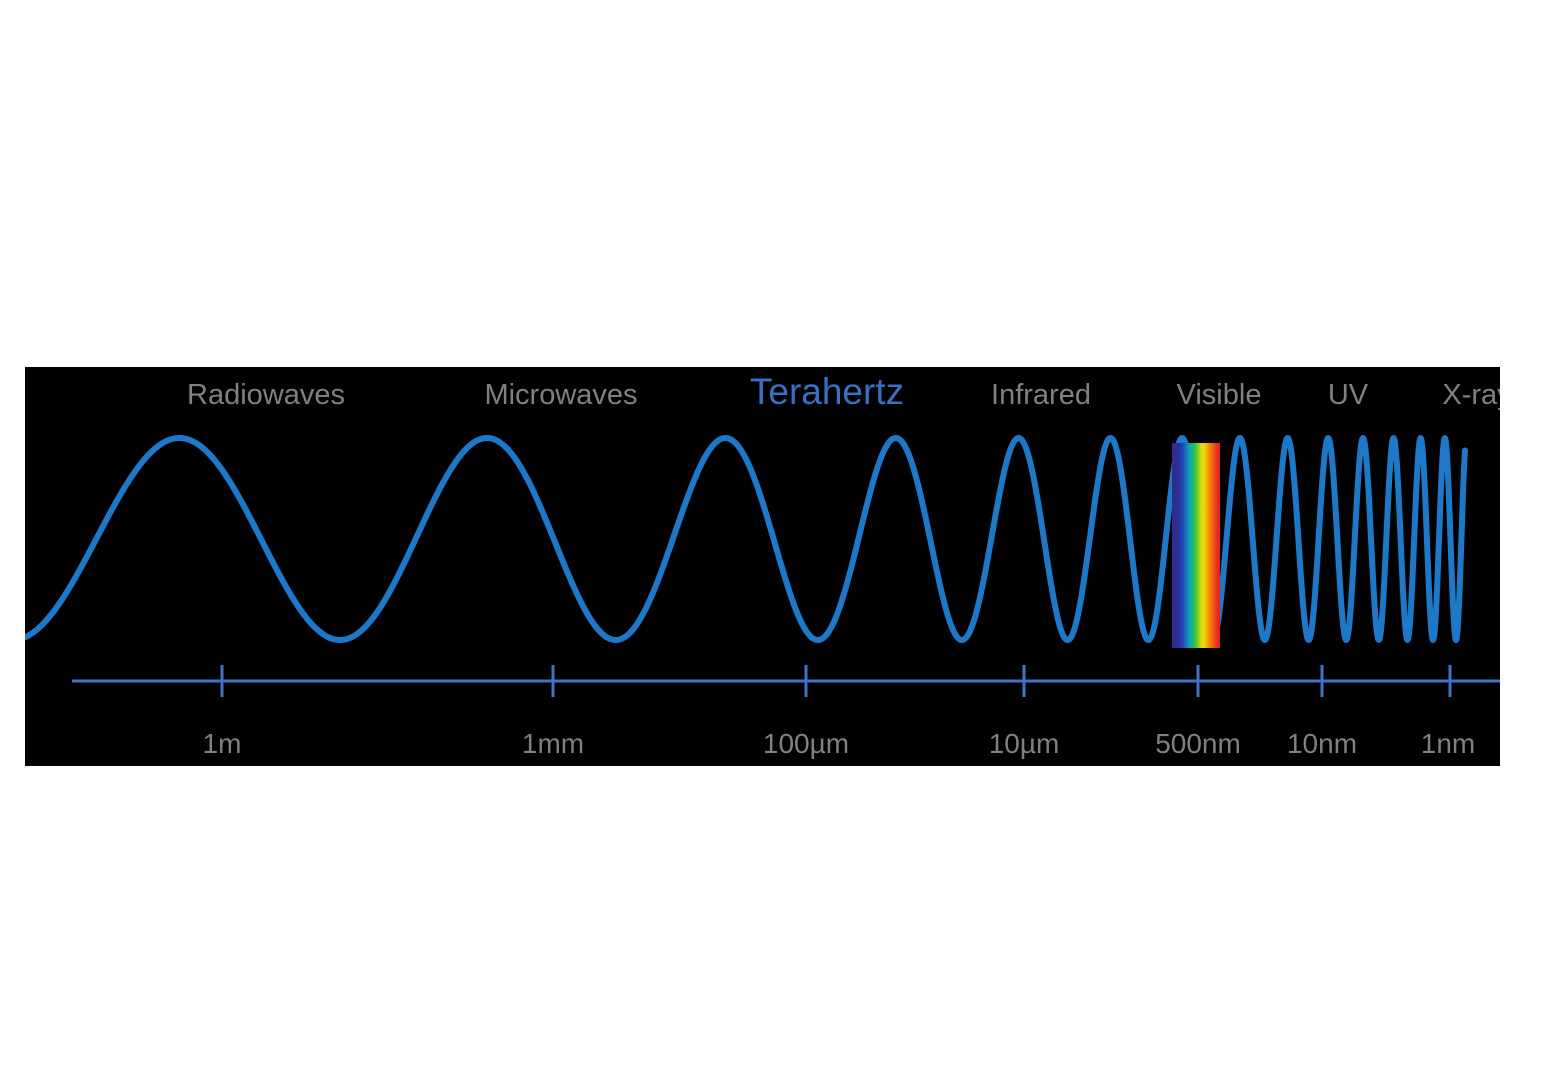 The width and height of the screenshot is (1564, 1078). Describe the element at coordinates (1322, 743) in the screenshot. I see `tick-label-10nm: 10nm` at that location.